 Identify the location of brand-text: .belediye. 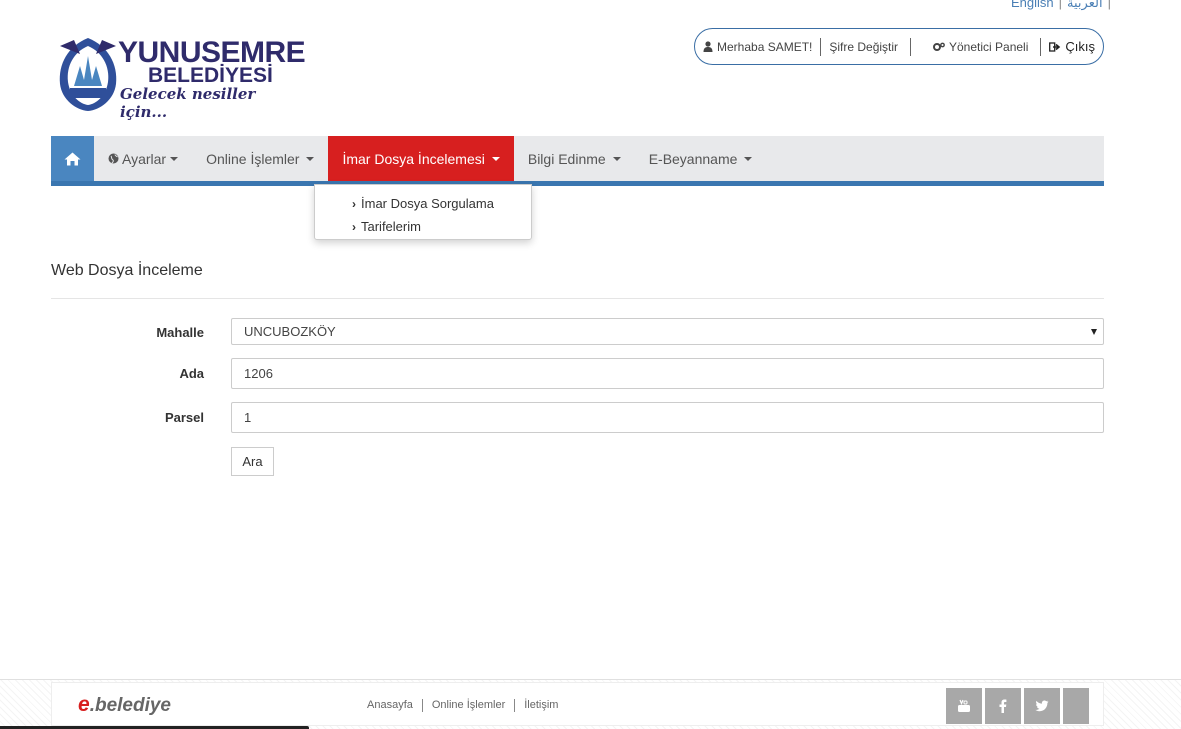
(130, 705).